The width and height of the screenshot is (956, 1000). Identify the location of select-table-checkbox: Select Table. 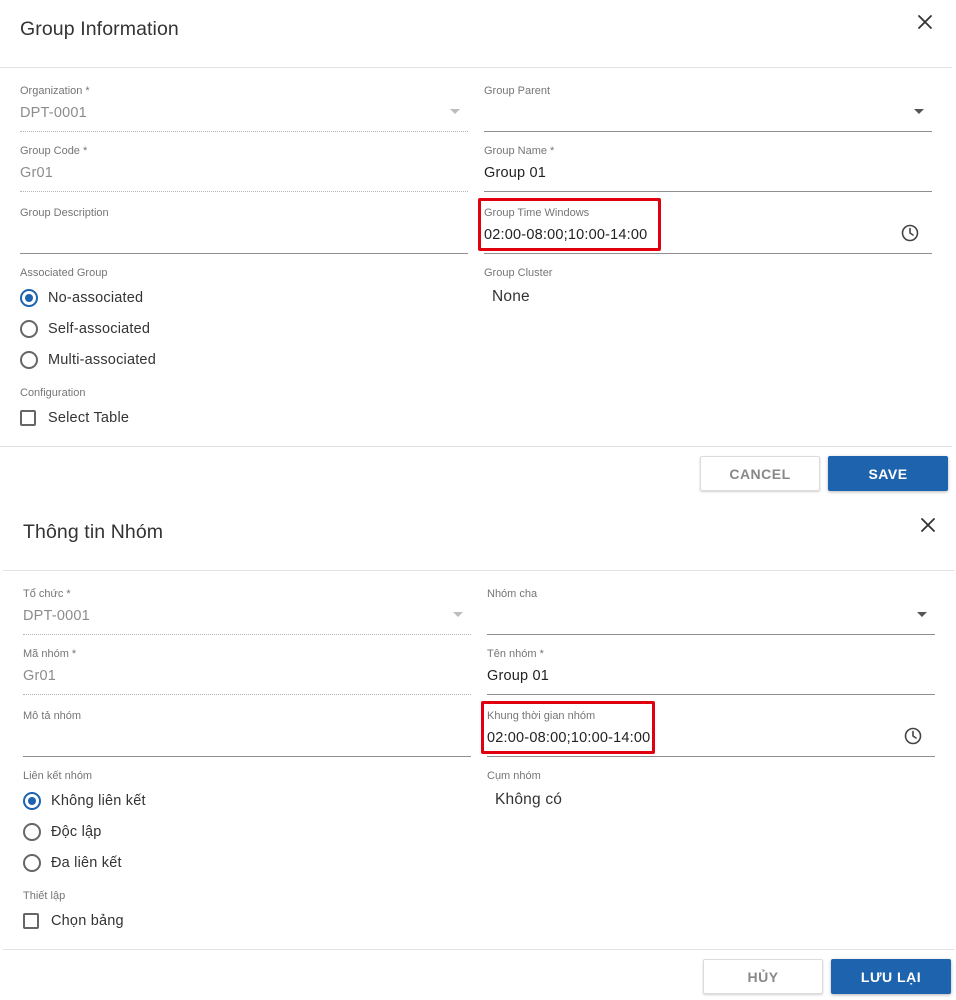
(74, 418).